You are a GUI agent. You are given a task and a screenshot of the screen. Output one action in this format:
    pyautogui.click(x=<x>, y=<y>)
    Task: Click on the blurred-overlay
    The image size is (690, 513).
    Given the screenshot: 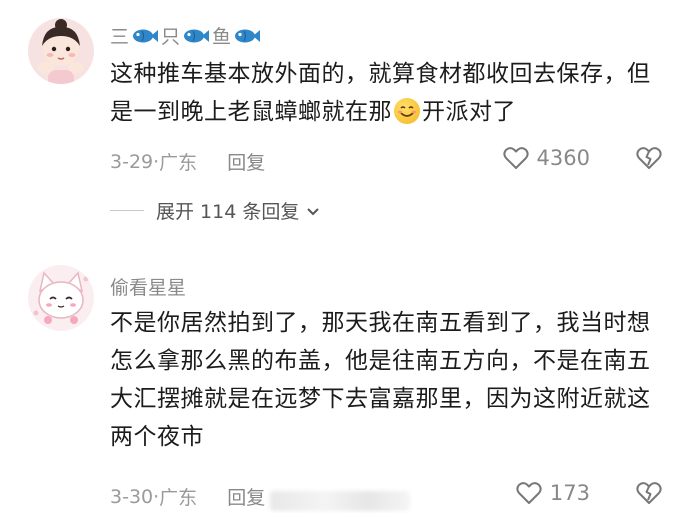 What is the action you would take?
    pyautogui.click(x=340, y=501)
    